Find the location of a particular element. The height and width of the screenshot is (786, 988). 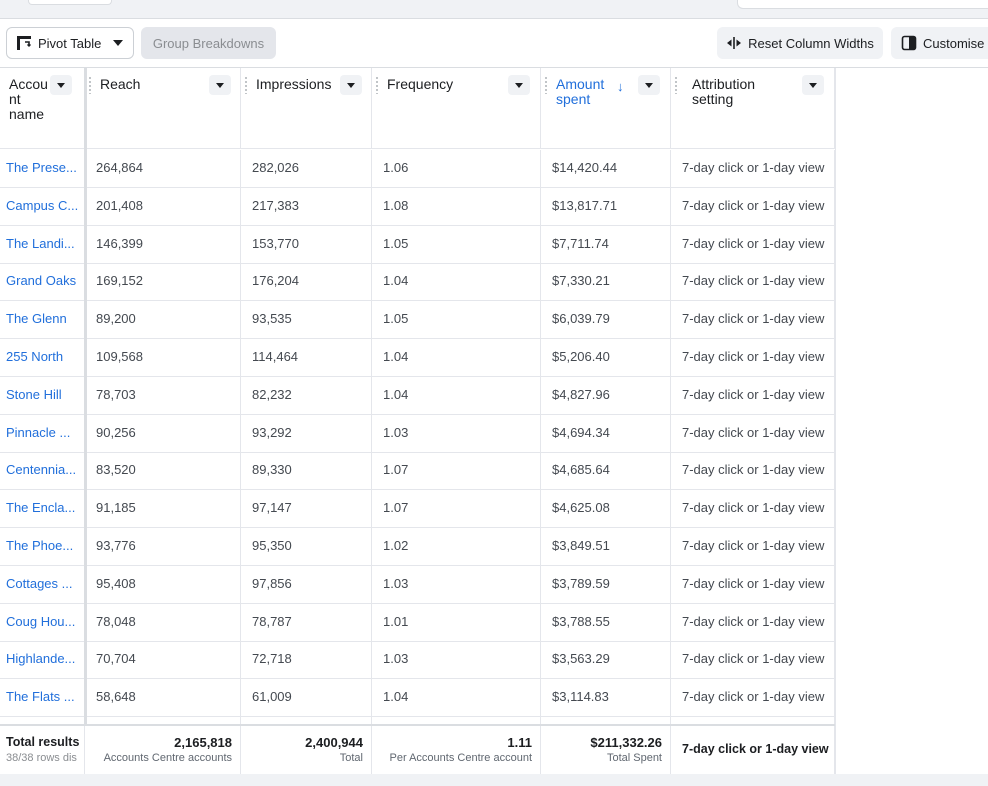

column-header-reach: Reach is located at coordinates (163, 108).